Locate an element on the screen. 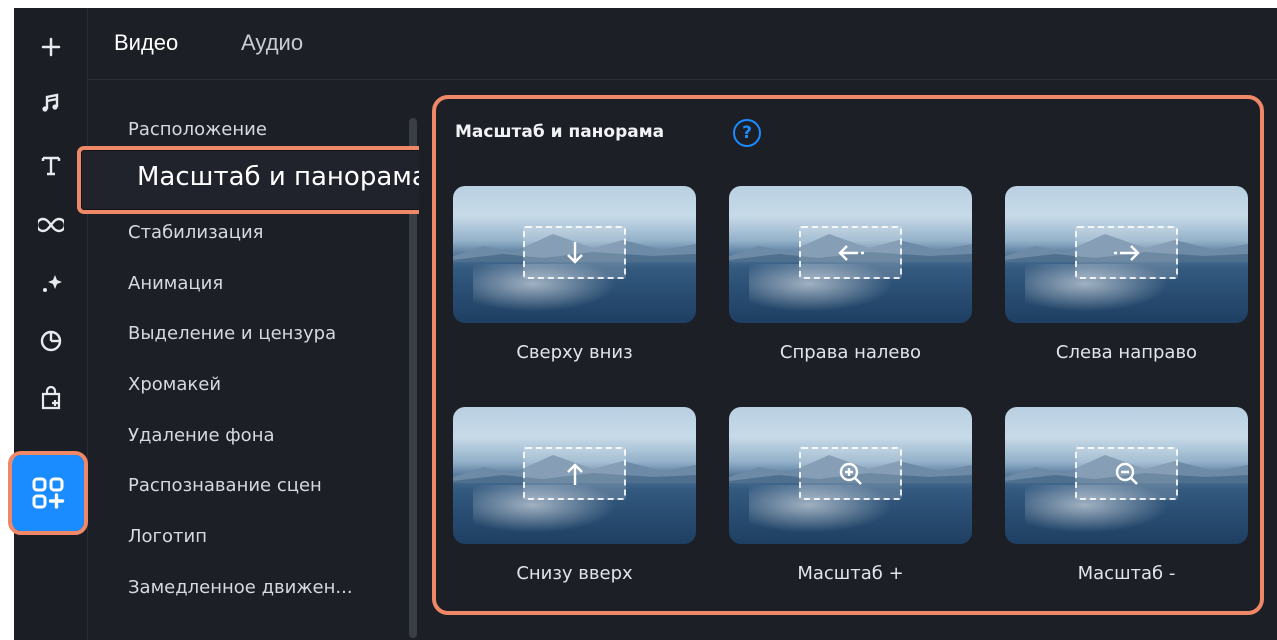 The width and height of the screenshot is (1277, 640). preset-label: Справа налево is located at coordinates (850, 352).